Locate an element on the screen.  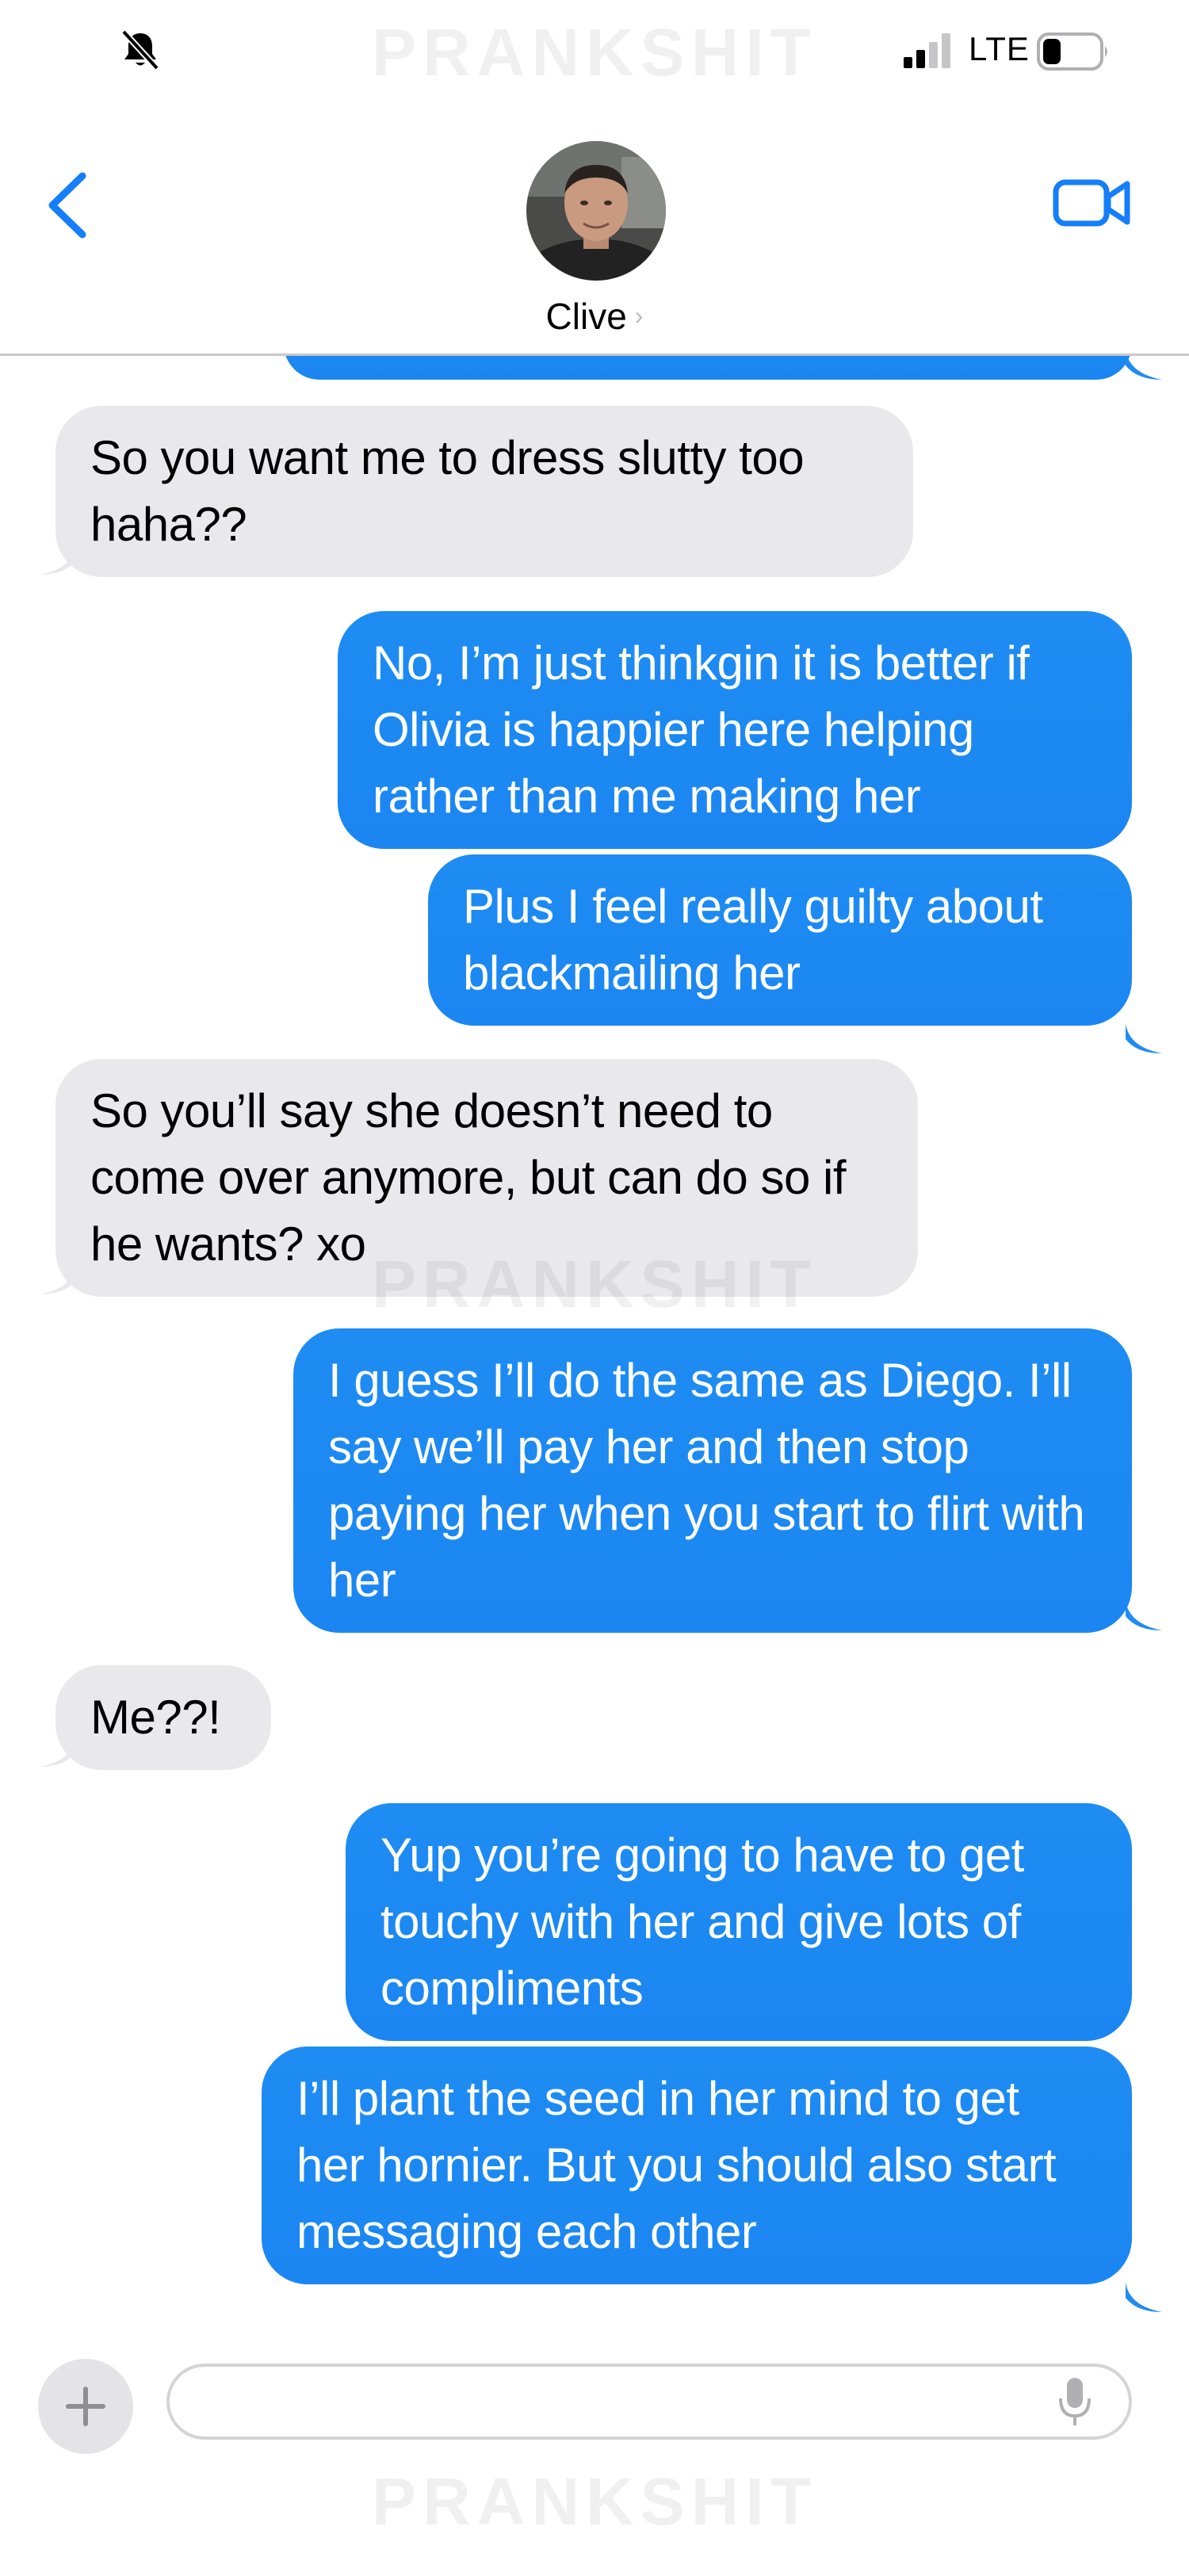
conversation-header: Clive › is located at coordinates (594, 229).